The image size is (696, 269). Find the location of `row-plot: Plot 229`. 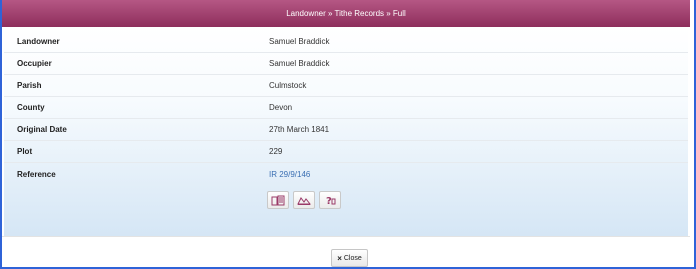

row-plot: Plot 229 is located at coordinates (346, 152).